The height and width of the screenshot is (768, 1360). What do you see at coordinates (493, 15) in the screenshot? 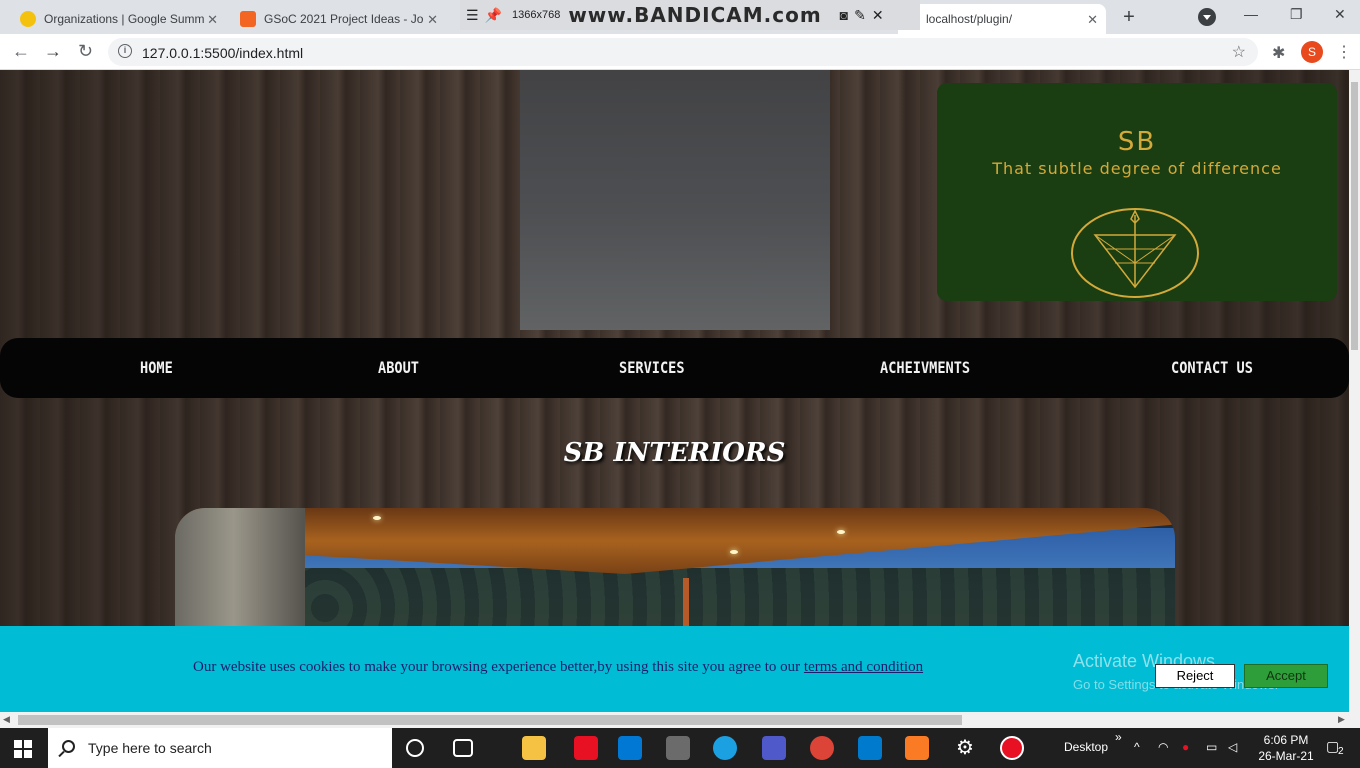
I see `pin-icon: 📌` at bounding box center [493, 15].